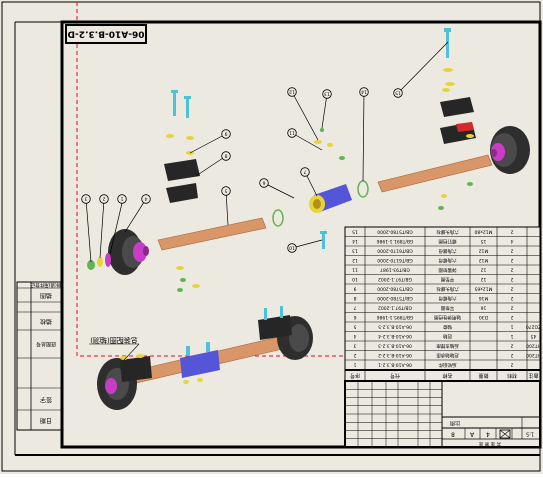 Image resolution: width=543 pixels, height=478 pixels. I want to click on bom-cell: 06-A10-B.3.2-1, so click(395, 364).